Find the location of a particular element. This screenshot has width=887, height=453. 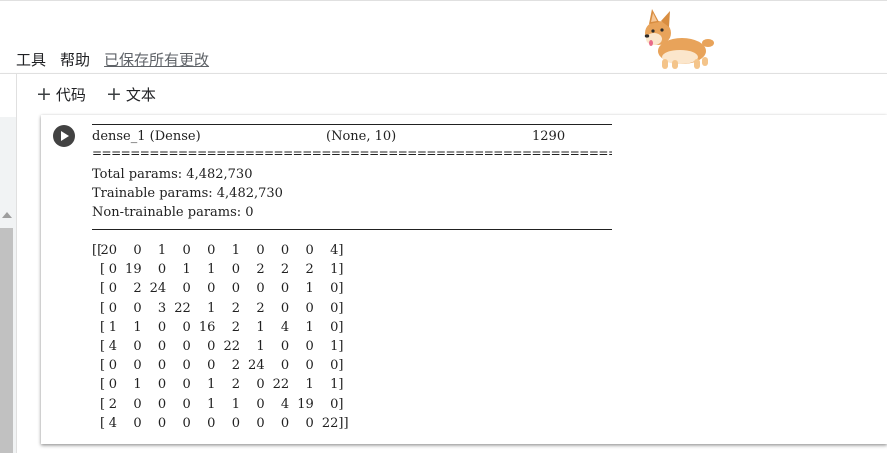

add-text-label: 文本 is located at coordinates (140, 95).